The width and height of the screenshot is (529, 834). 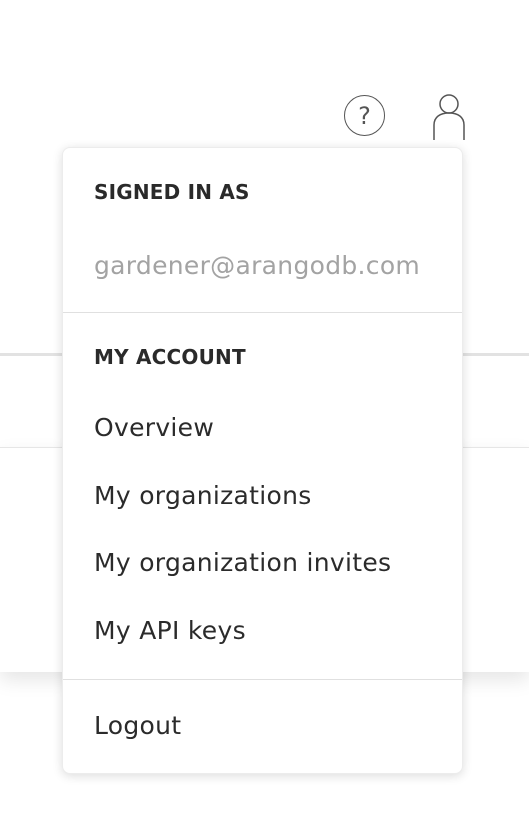 What do you see at coordinates (242, 562) in the screenshot?
I see `menu-item-my-organization-invites: My organization invites` at bounding box center [242, 562].